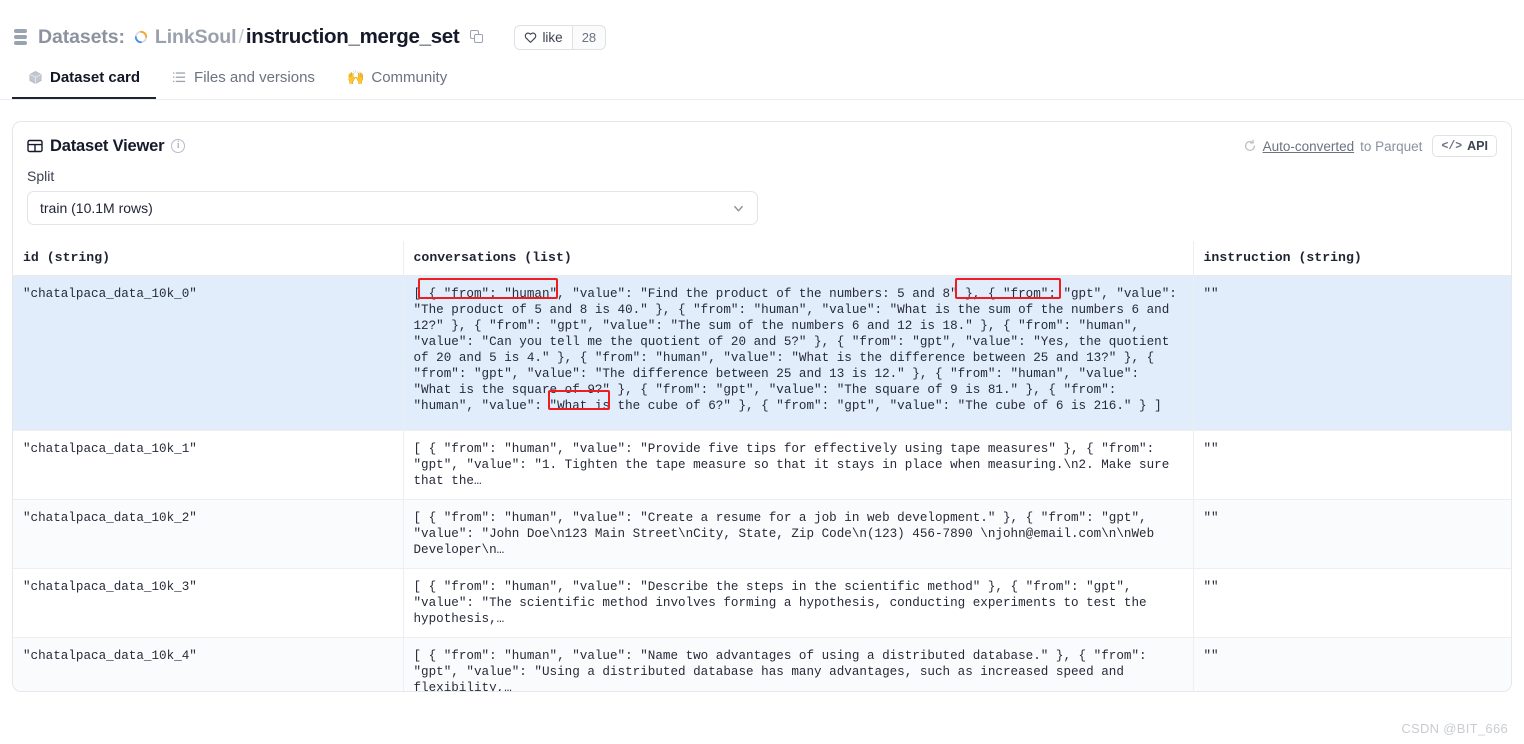  I want to click on cell-id: "chatalpaca_data_10k_1", so click(208, 465).